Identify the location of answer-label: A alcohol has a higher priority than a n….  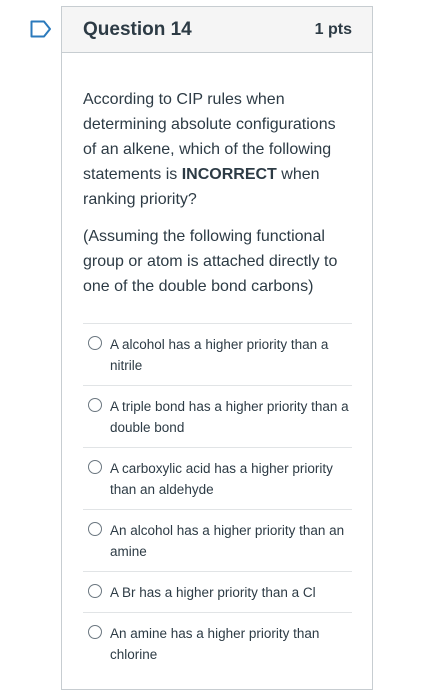
(219, 355).